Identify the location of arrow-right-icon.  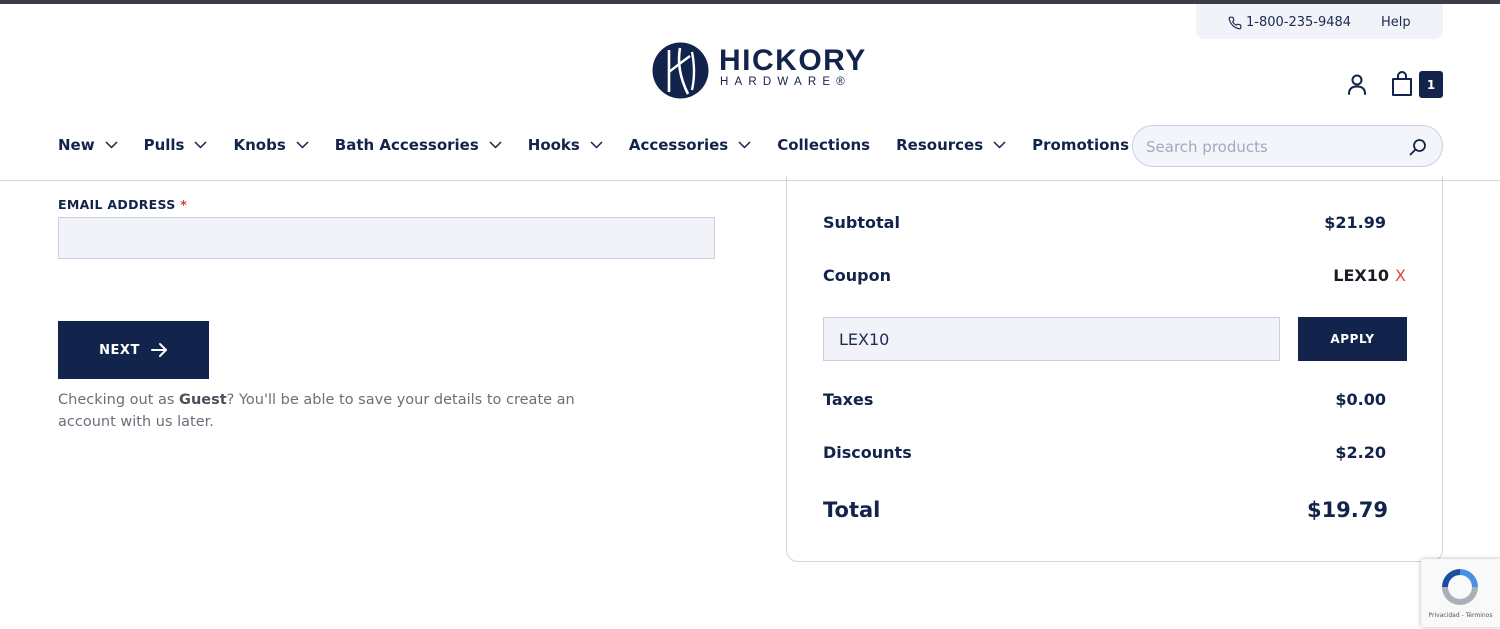
(158, 350).